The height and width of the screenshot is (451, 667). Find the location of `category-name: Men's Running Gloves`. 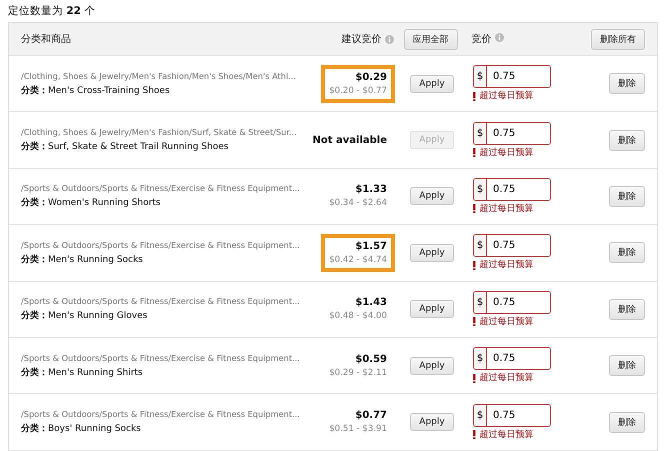

category-name: Men's Running Gloves is located at coordinates (98, 316).